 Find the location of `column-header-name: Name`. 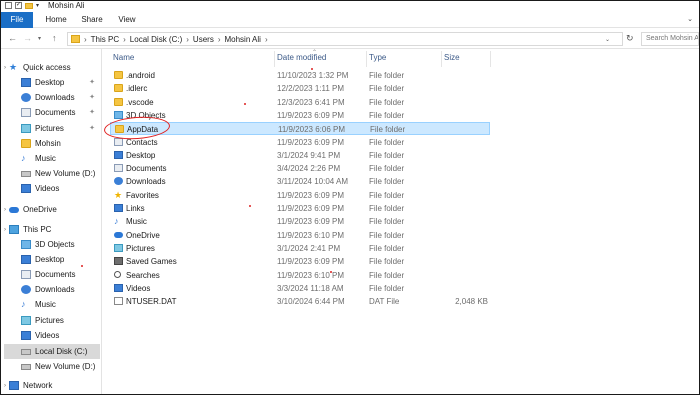

column-header-name: Name is located at coordinates (123, 57).